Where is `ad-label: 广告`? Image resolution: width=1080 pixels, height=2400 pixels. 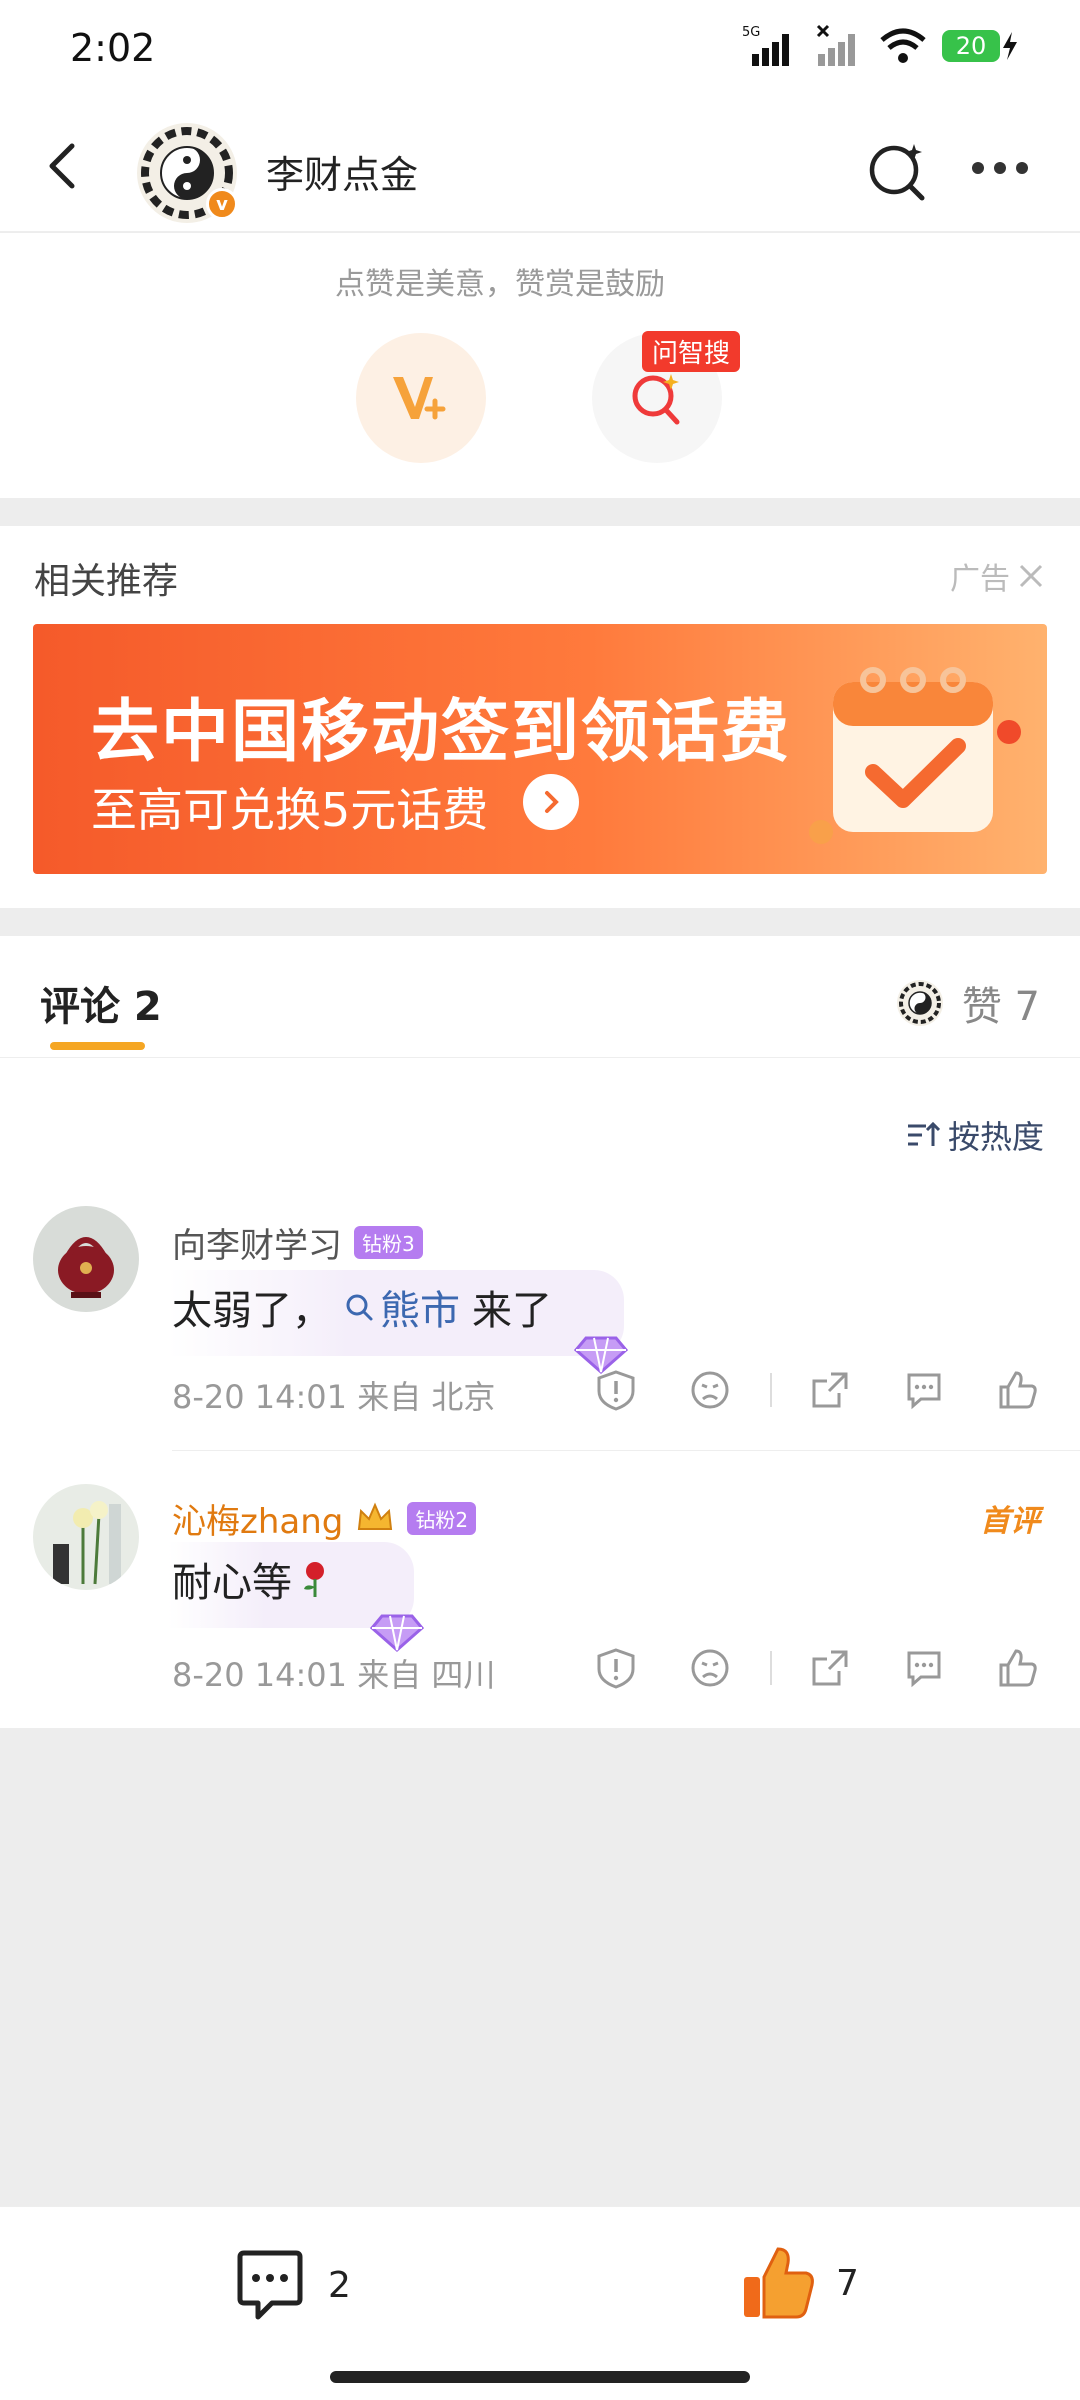 ad-label: 广告 is located at coordinates (997, 576).